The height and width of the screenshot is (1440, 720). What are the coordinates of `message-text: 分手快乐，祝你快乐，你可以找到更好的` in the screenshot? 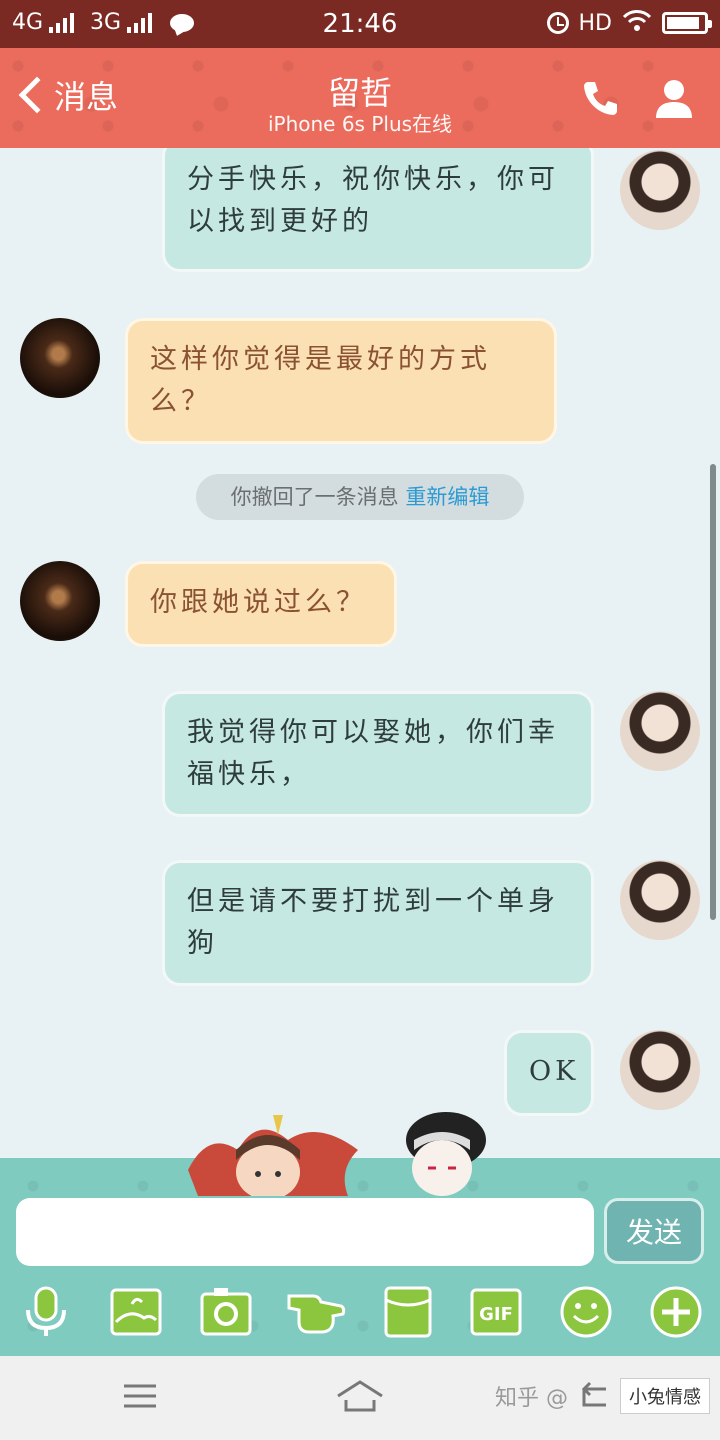 It's located at (373, 200).